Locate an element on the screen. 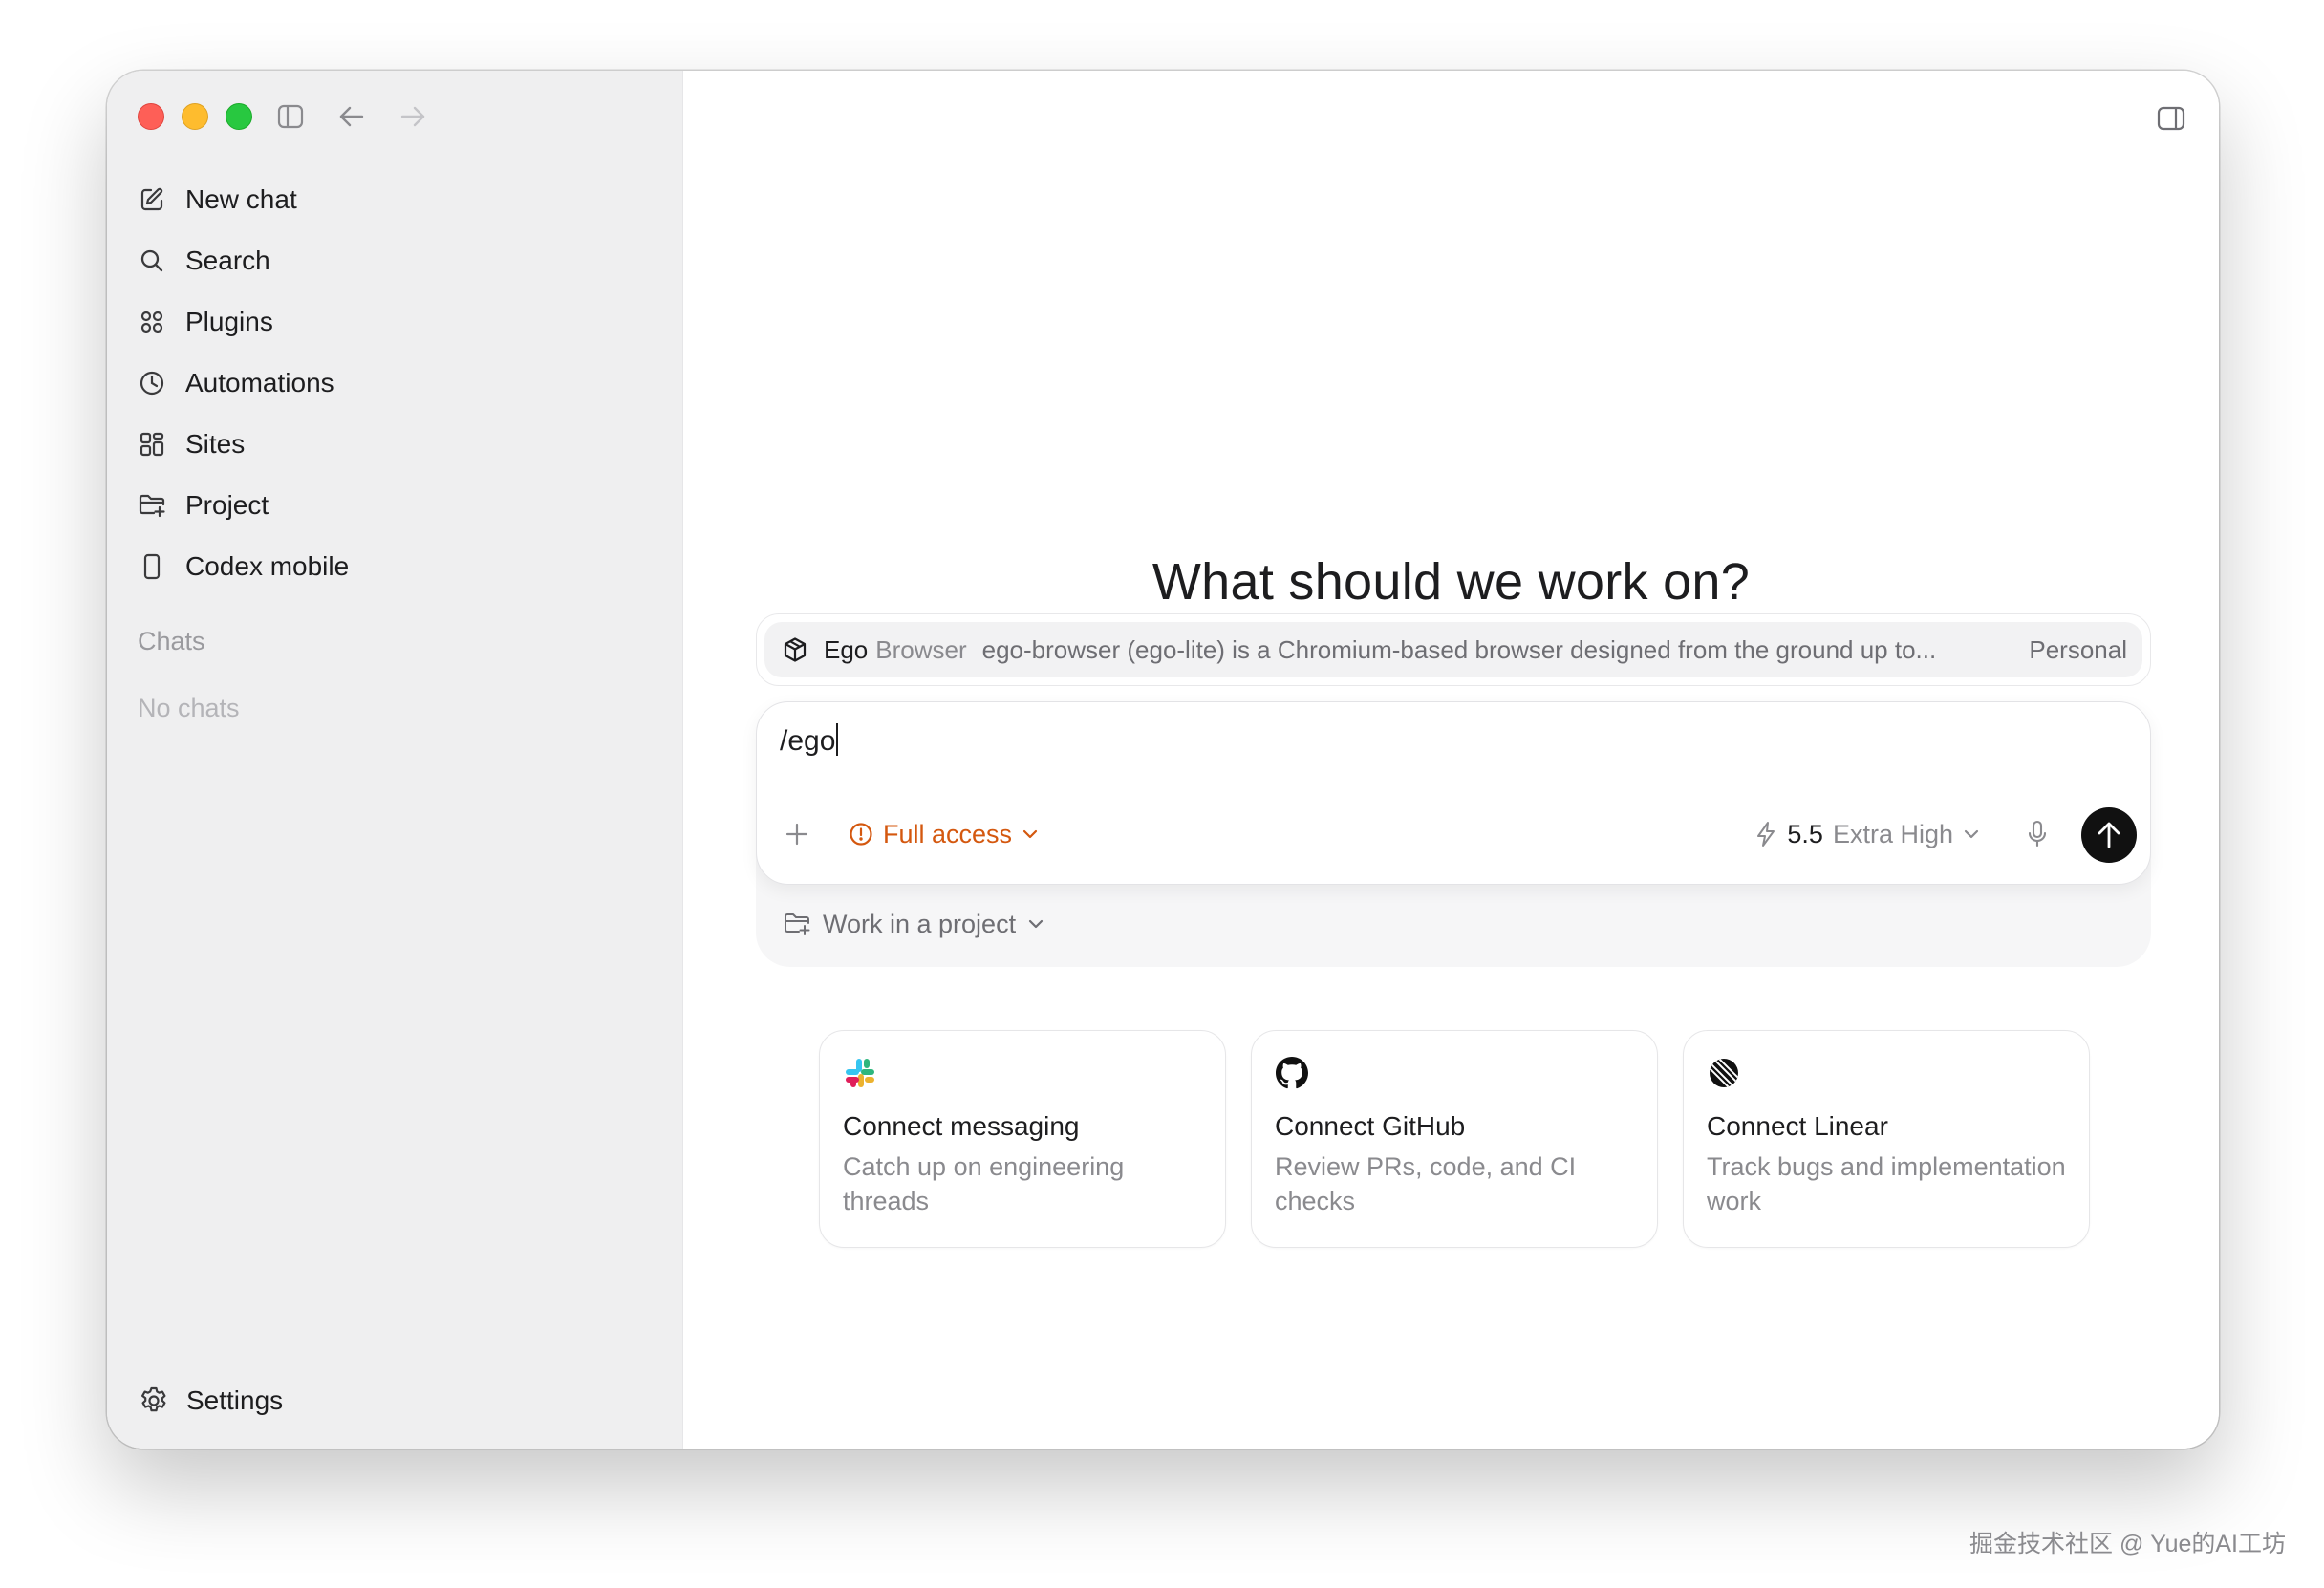 The image size is (2324, 1588). github-icon is located at coordinates (1292, 1073).